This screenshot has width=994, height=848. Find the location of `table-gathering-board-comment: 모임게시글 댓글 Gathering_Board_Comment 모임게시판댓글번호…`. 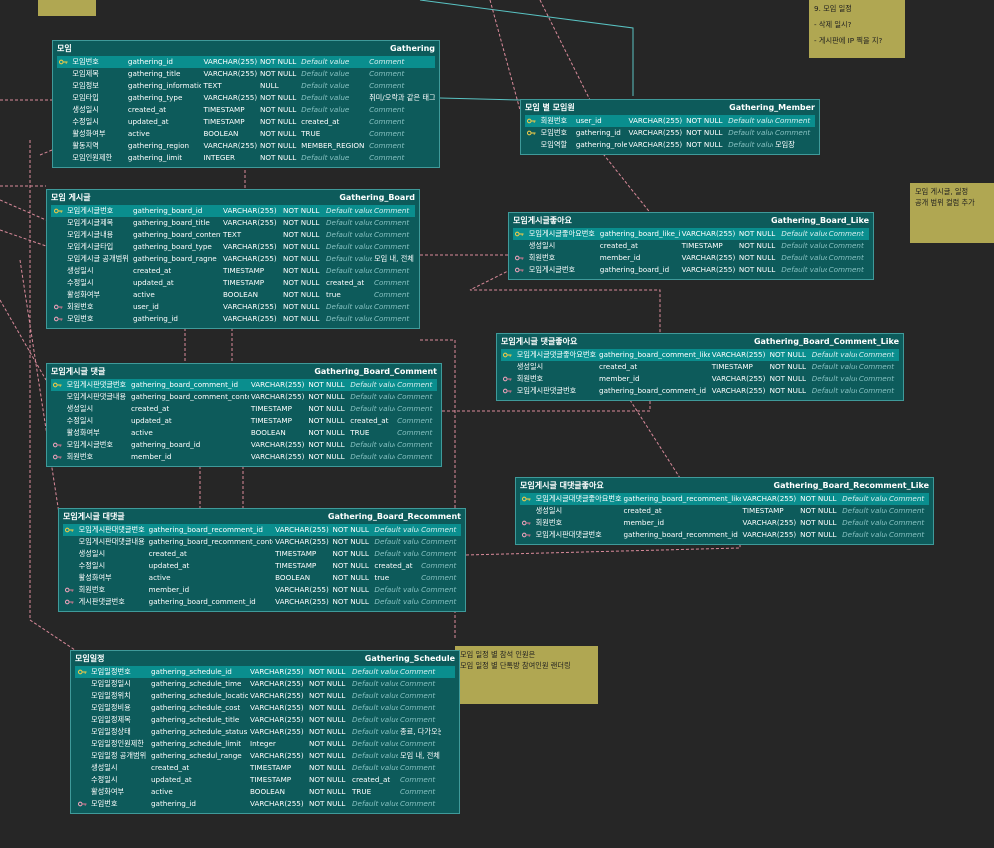

table-gathering-board-comment: 모임게시글 댓글 Gathering_Board_Comment 모임게시판댓글번호… is located at coordinates (244, 415).